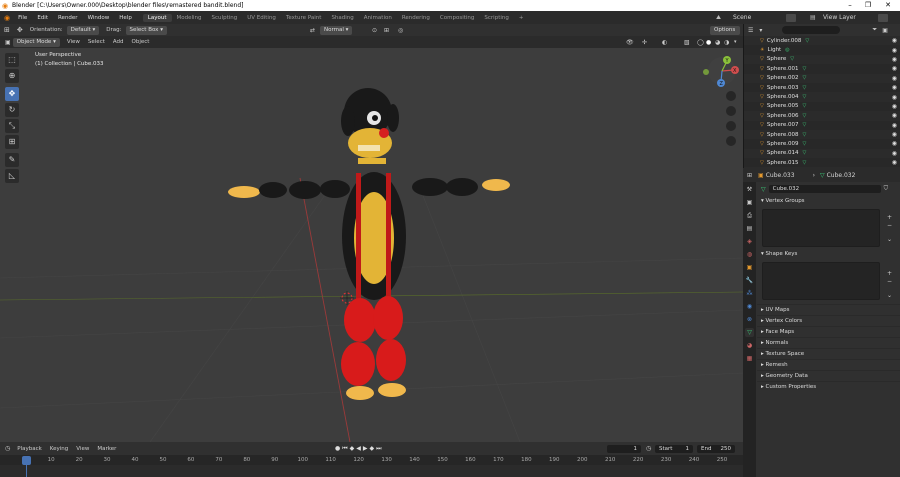  I want to click on remove-vertex-group-icon: −, so click(889, 225).